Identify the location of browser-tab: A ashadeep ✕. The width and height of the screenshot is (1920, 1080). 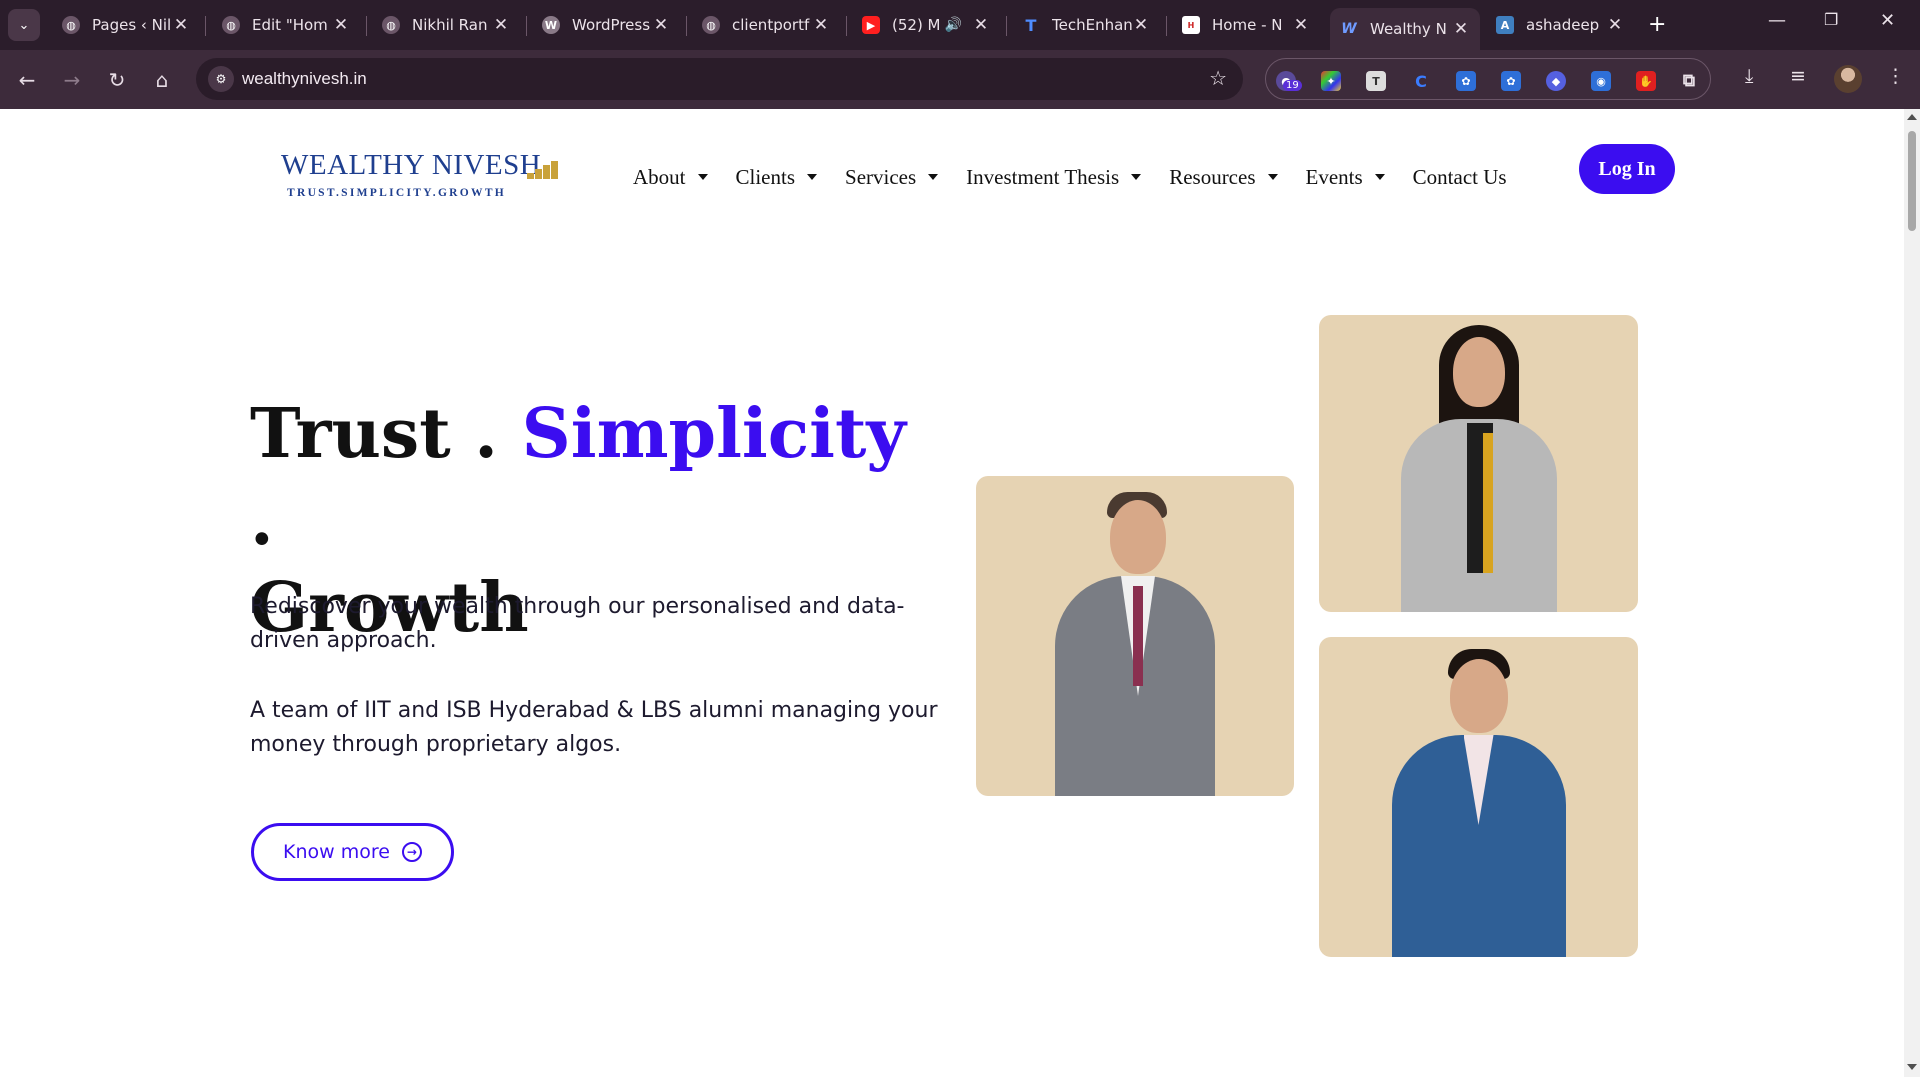
(1560, 25).